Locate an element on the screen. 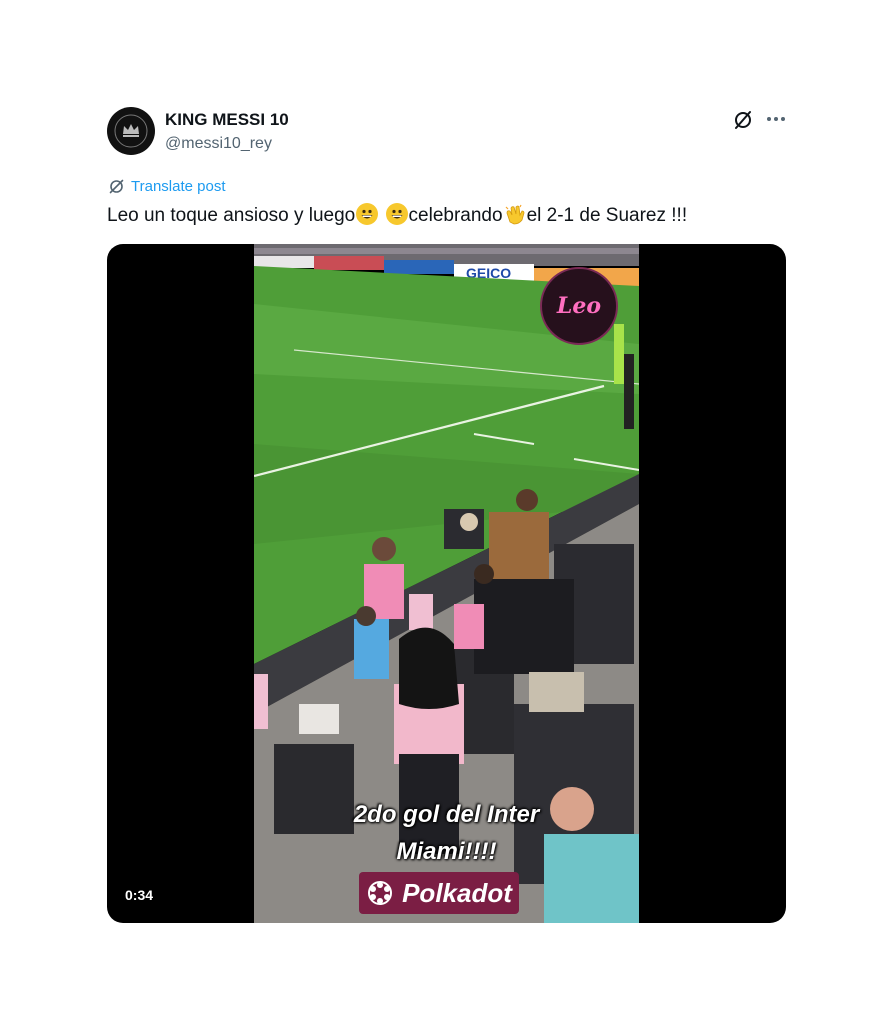 The width and height of the screenshot is (887, 1024). clapping-hands-emoji is located at coordinates (515, 214).